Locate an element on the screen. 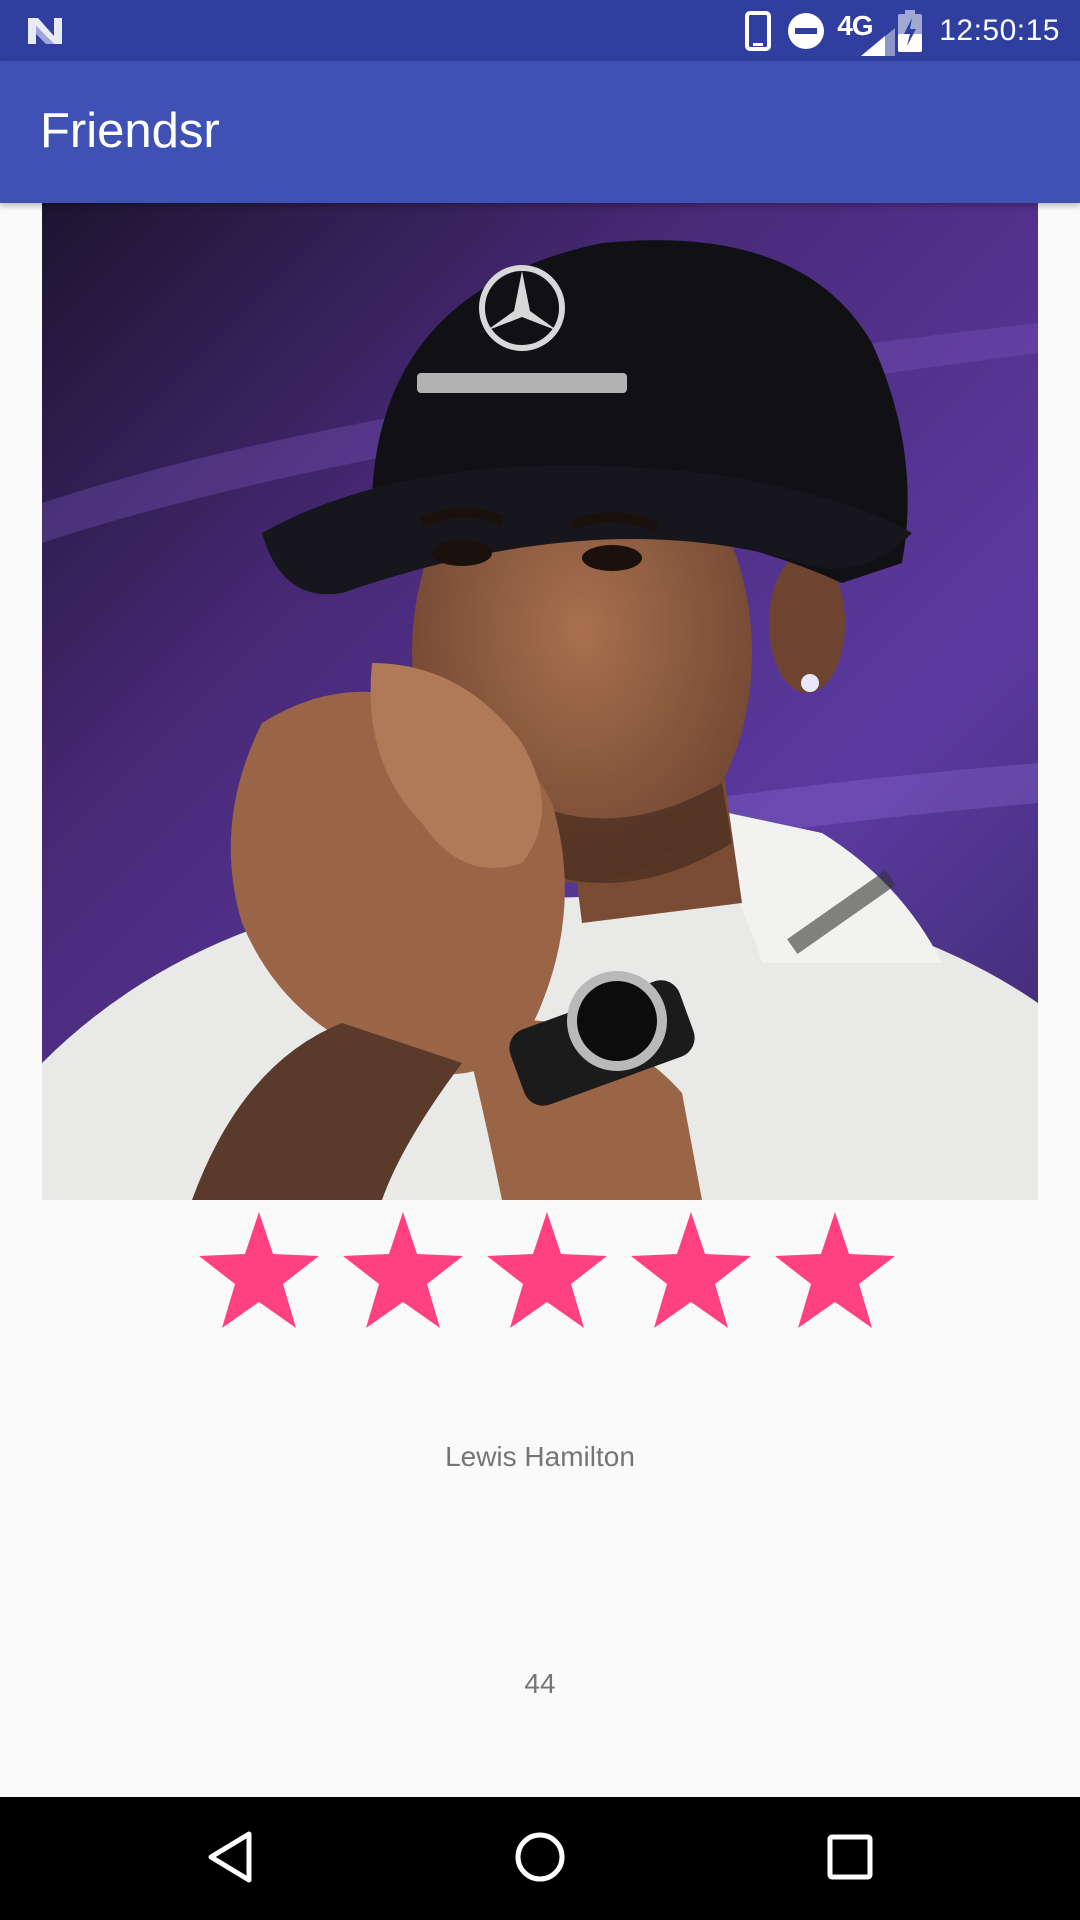  network-indicator: 4G is located at coordinates (866, 31).